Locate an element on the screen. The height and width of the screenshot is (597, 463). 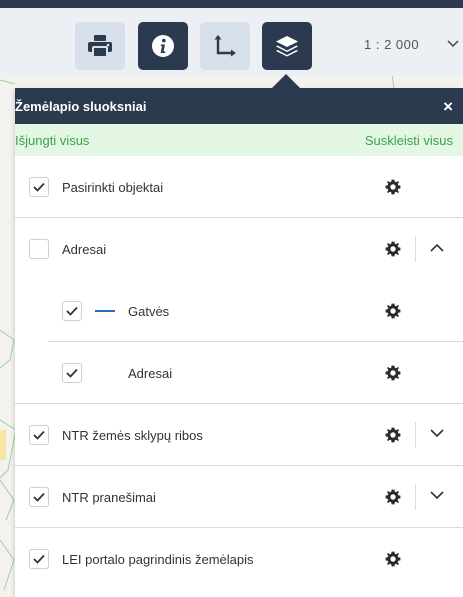
measure-icon is located at coordinates (225, 46).